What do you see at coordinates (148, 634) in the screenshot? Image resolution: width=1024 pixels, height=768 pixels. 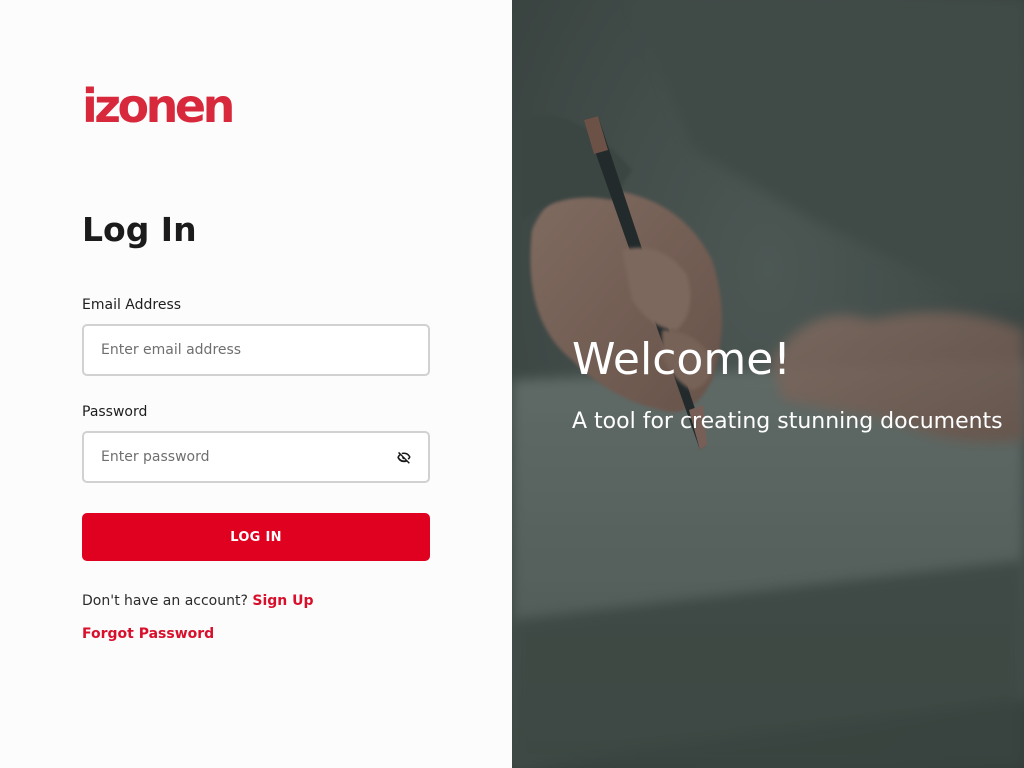 I see `forgot-password-link: Forgot Password` at bounding box center [148, 634].